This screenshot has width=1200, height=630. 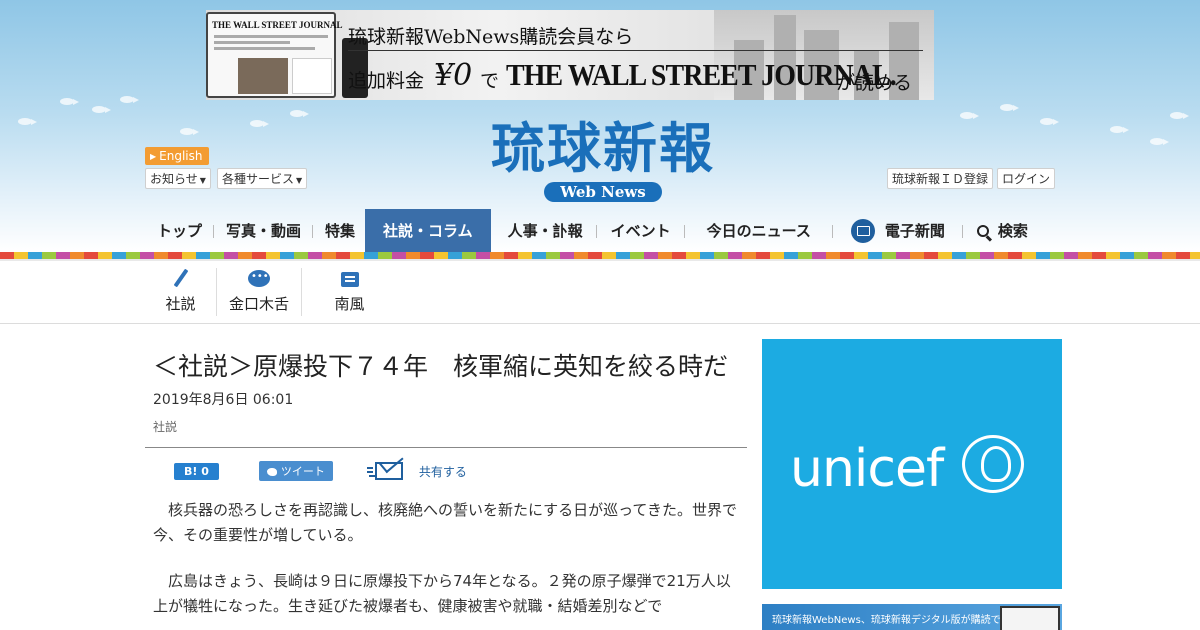 I want to click on logo-subtitle: Web News, so click(x=603, y=192).